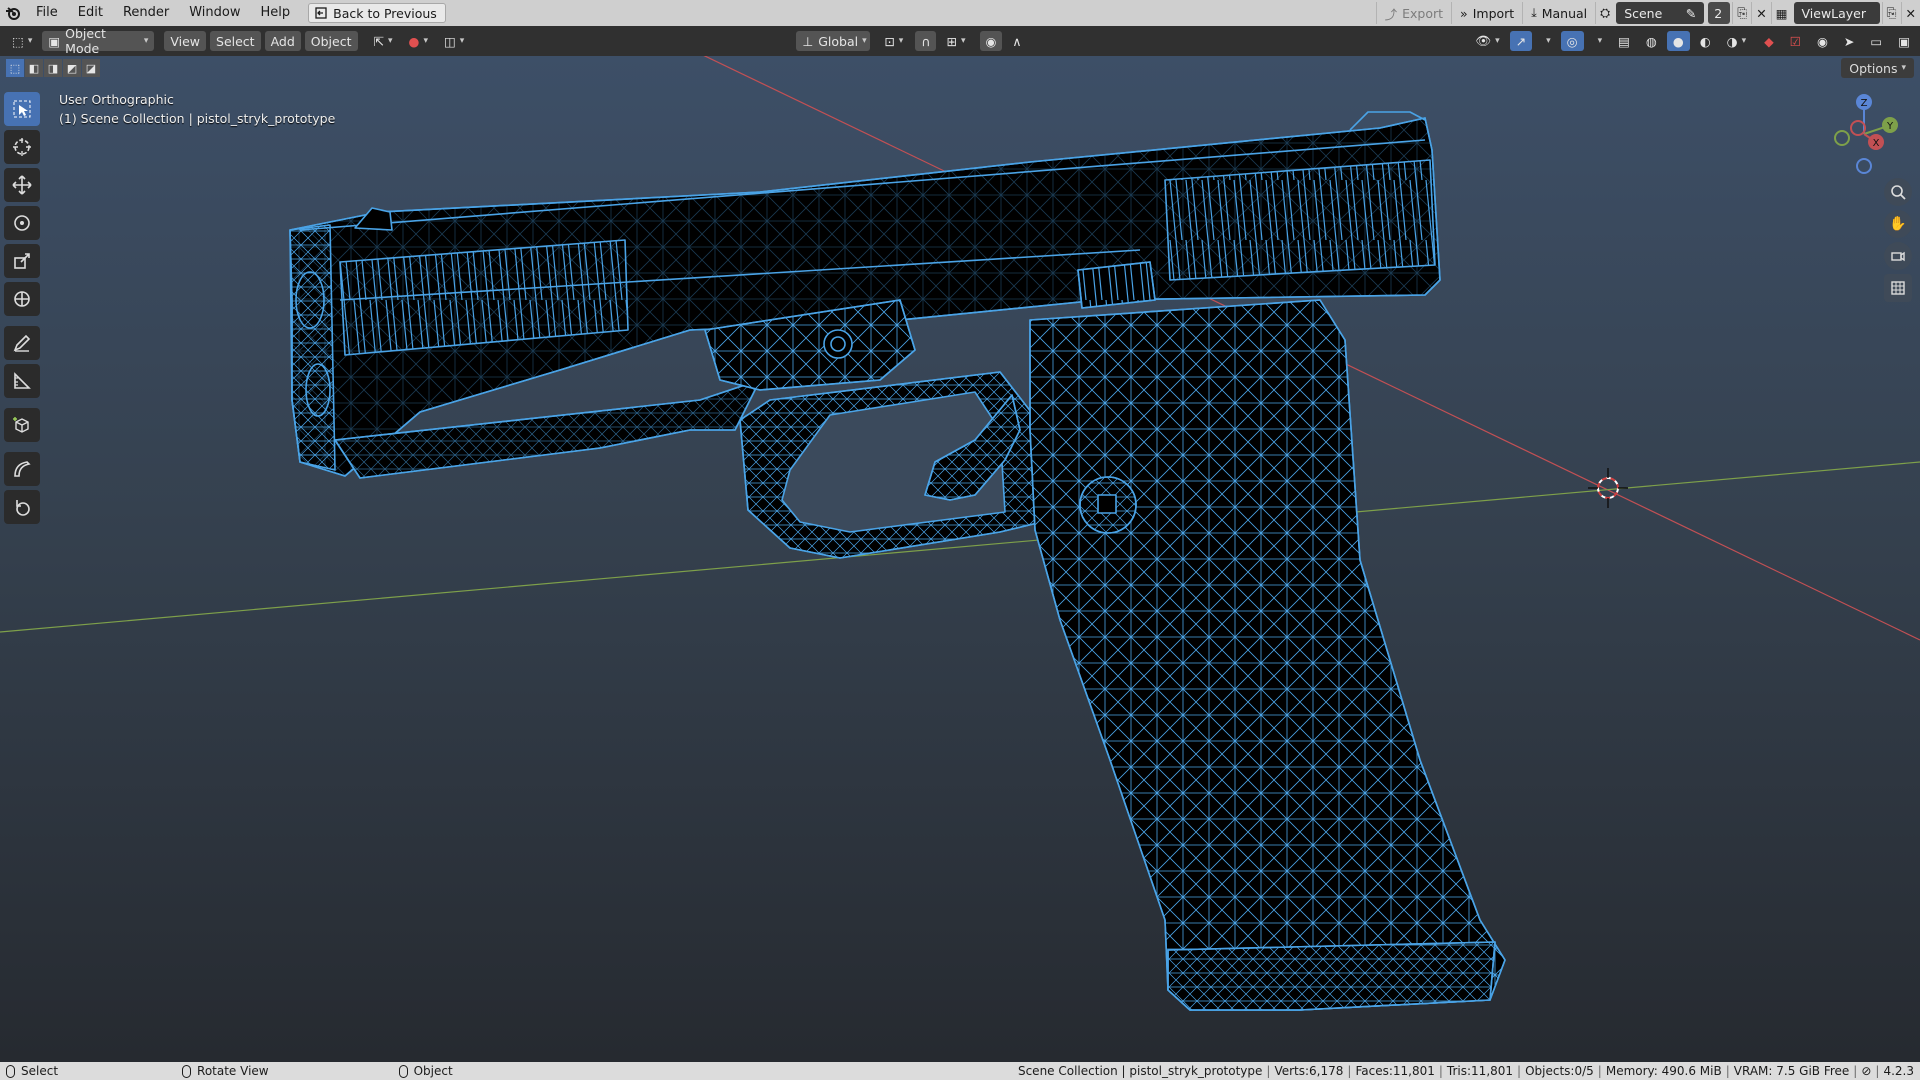  What do you see at coordinates (22, 261) in the screenshot?
I see `scale-tool-button` at bounding box center [22, 261].